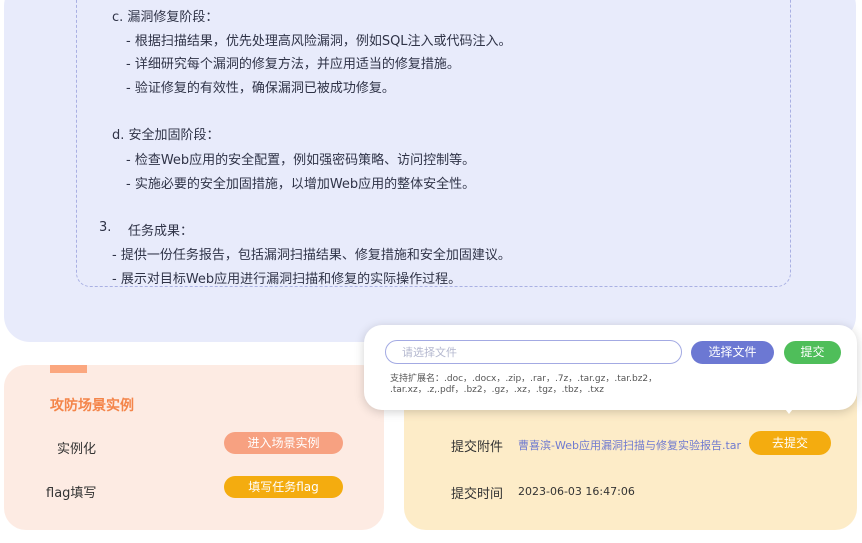 Image resolution: width=862 pixels, height=543 pixels. I want to click on choose-file-button: 选择文件, so click(732, 352).